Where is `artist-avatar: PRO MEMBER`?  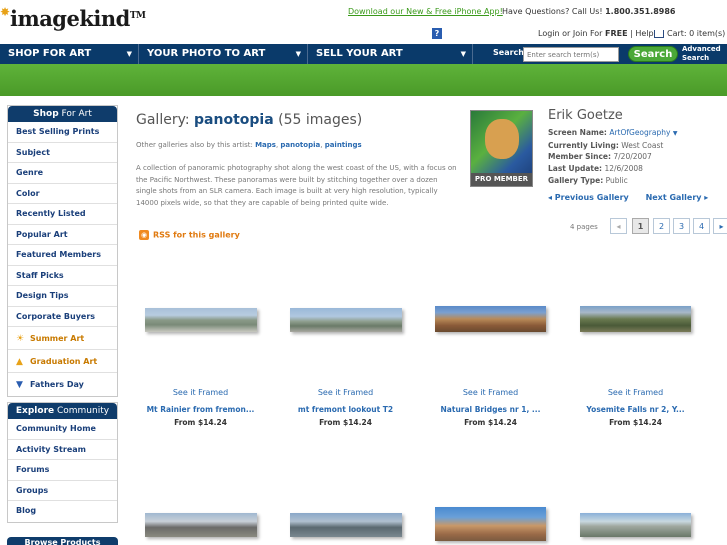
artist-avatar: PRO MEMBER is located at coordinates (501, 148).